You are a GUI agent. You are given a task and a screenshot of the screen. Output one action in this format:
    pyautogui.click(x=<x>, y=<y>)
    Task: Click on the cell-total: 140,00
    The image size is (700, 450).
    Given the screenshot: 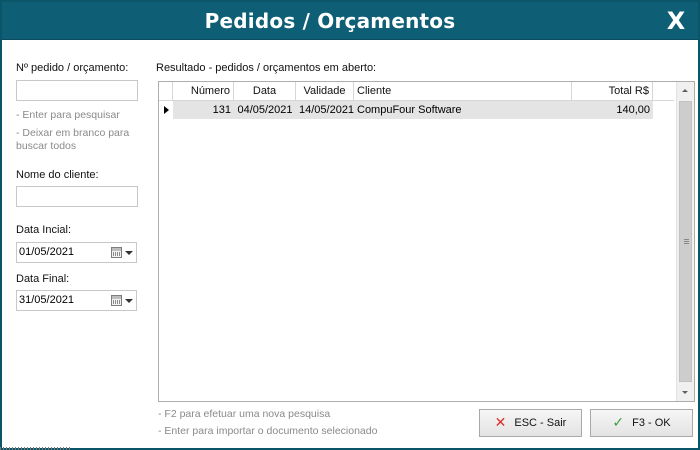 What is the action you would take?
    pyautogui.click(x=633, y=110)
    